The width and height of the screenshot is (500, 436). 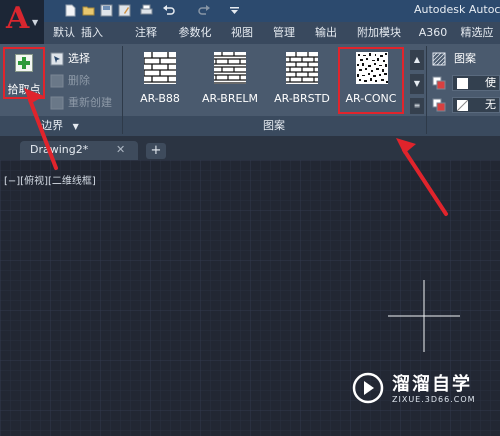 I want to click on watermark-logo-icon, so click(x=368, y=388).